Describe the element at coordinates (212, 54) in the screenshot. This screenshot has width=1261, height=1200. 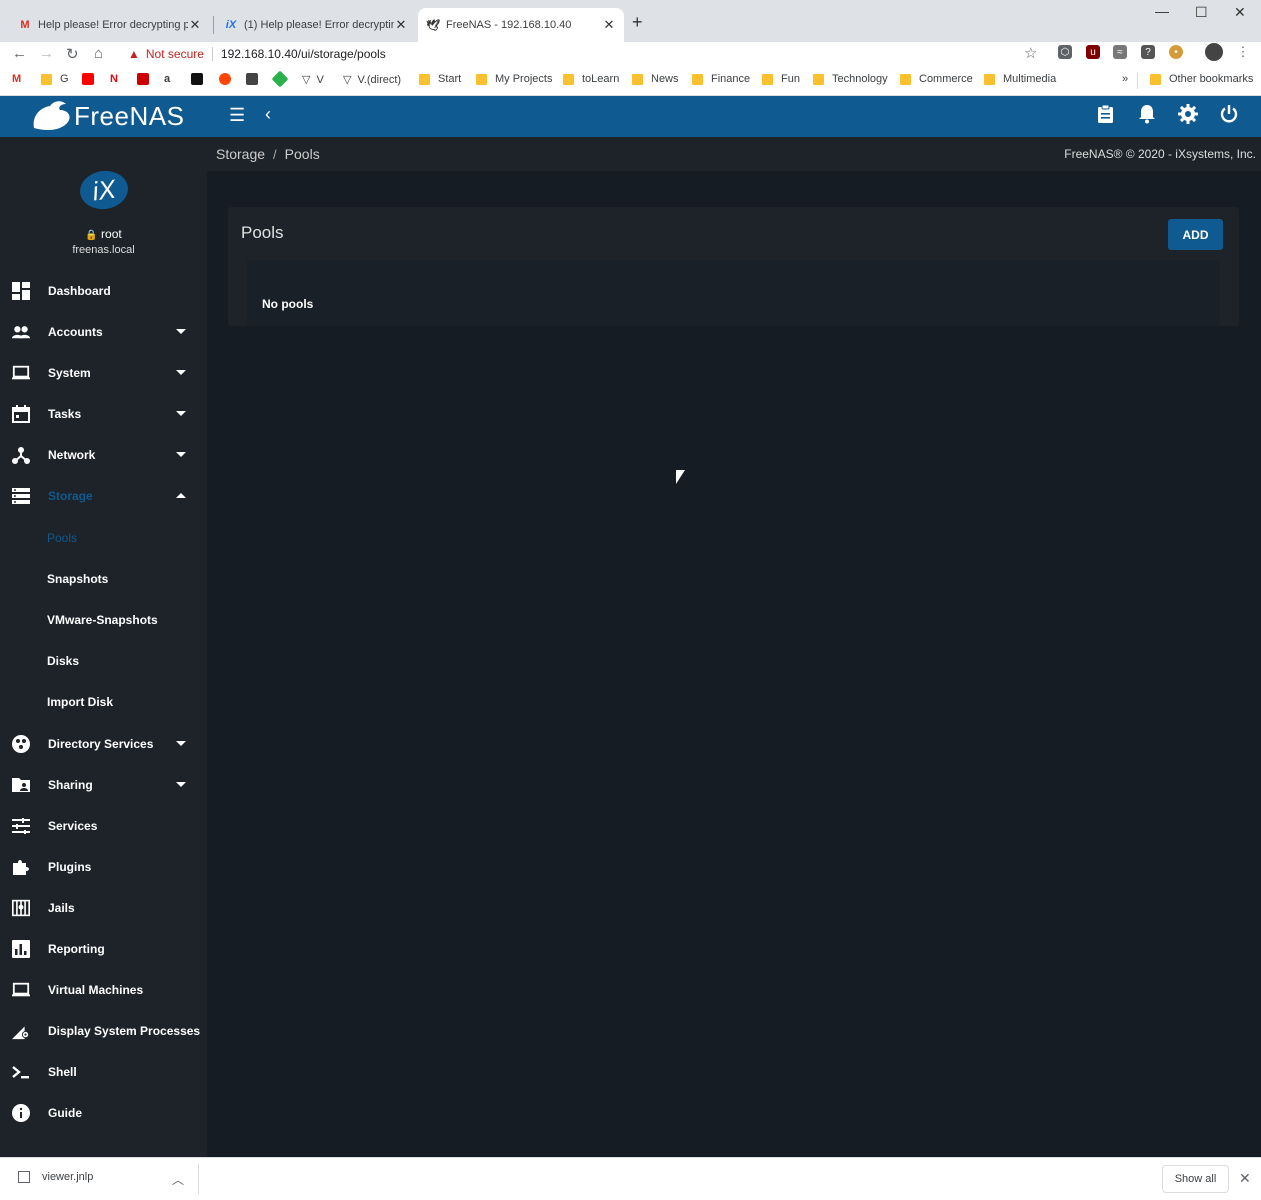
I see `omnibox-divider` at that location.